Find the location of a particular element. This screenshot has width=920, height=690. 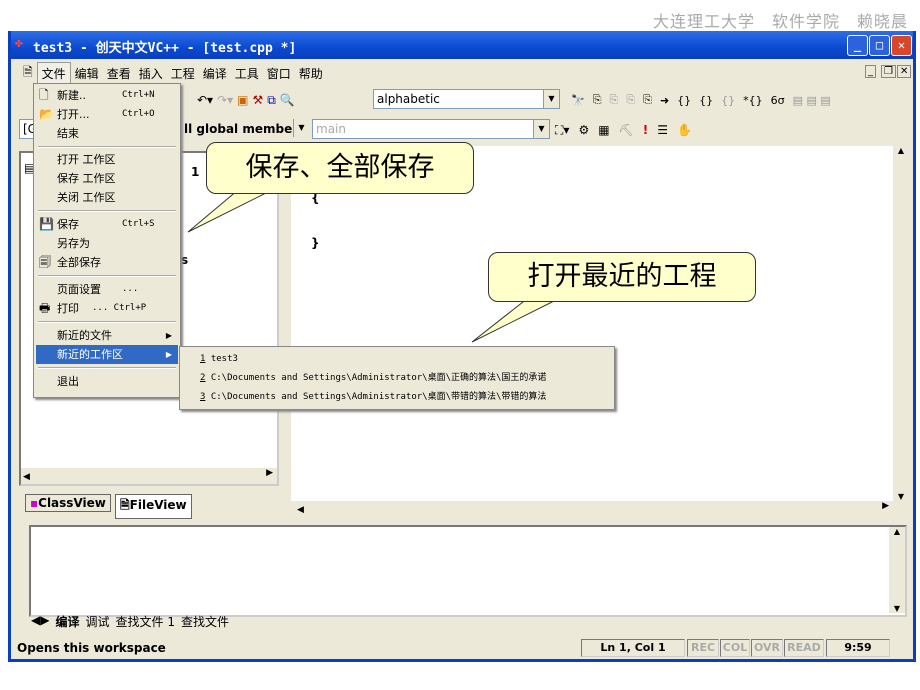

save-callout-pointer is located at coordinates (230, 211).